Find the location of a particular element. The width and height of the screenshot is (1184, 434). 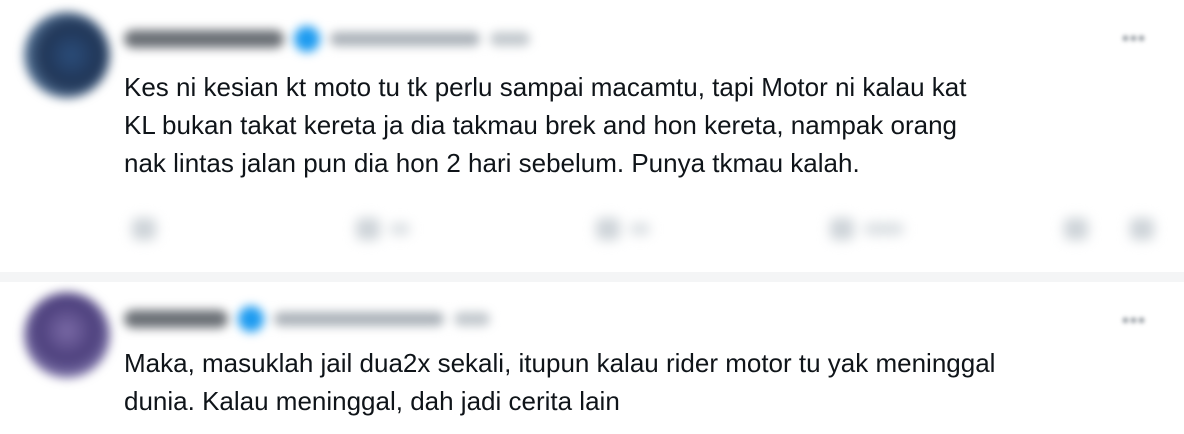

views-button is located at coordinates (867, 229).